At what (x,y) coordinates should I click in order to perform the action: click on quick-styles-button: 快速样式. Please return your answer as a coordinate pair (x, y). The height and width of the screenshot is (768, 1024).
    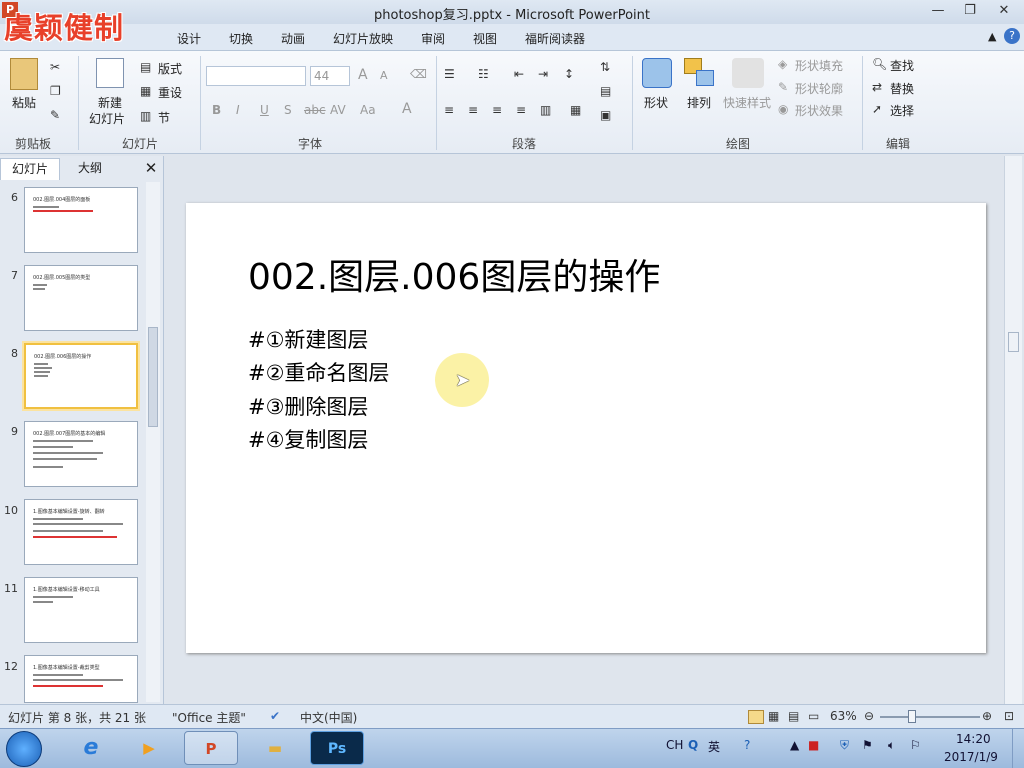
    Looking at the image, I should click on (747, 102).